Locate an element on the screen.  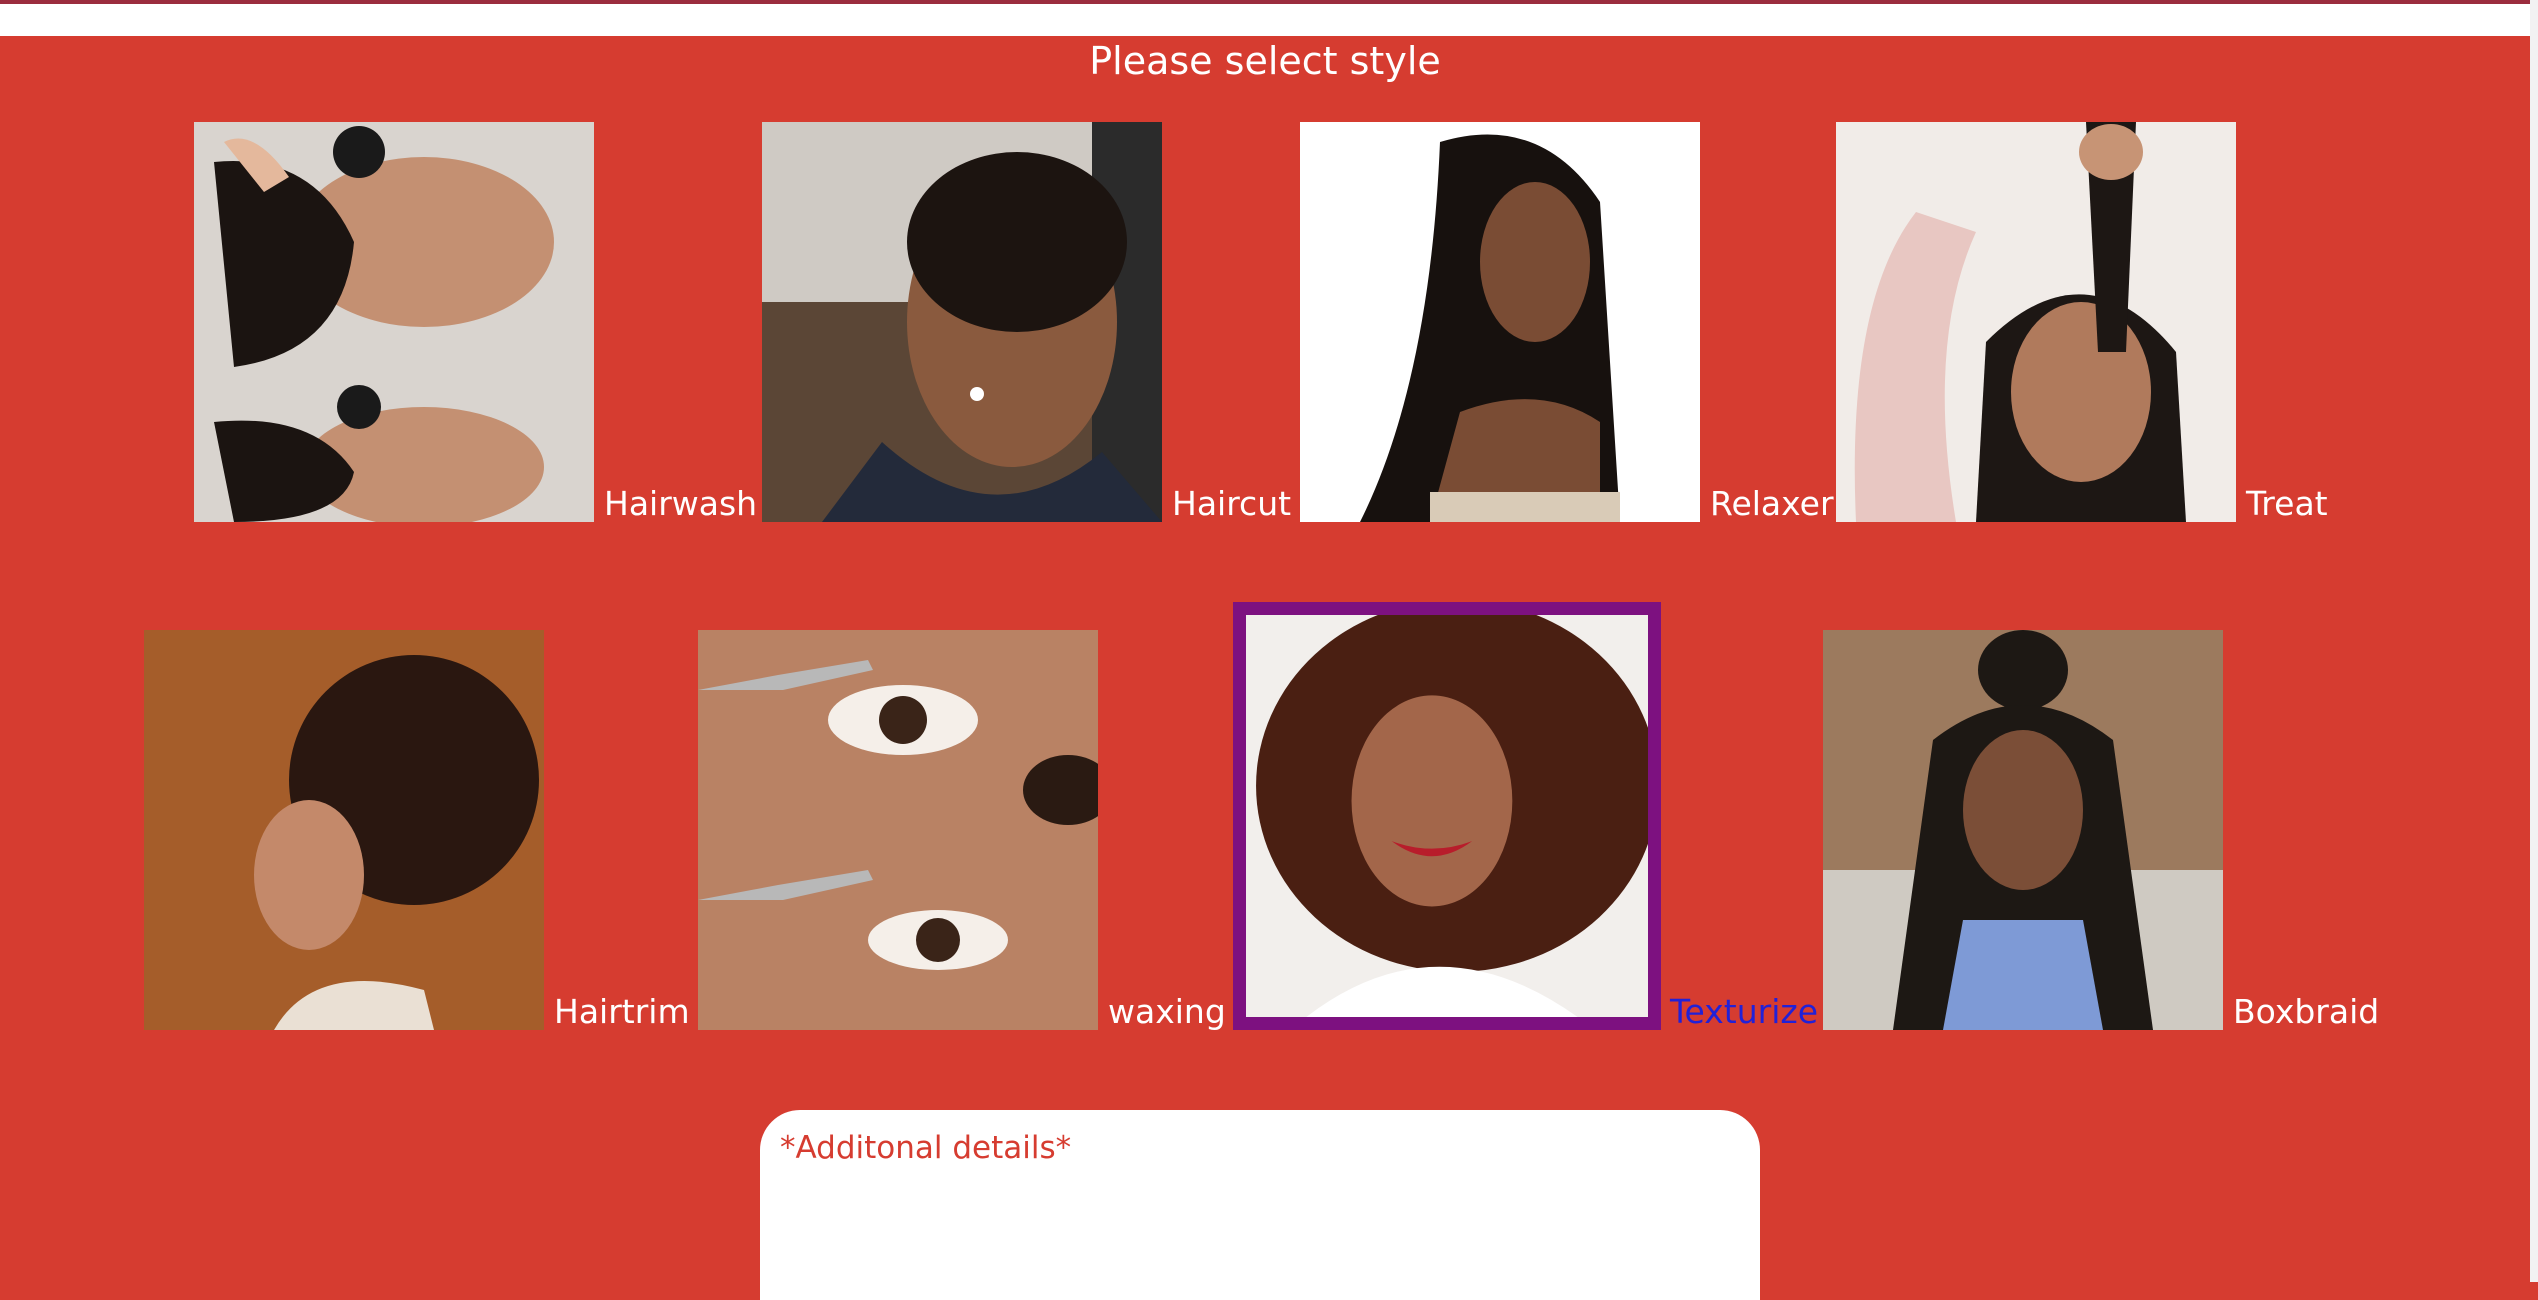
style-label-waxing: waxing is located at coordinates (1167, 1011).